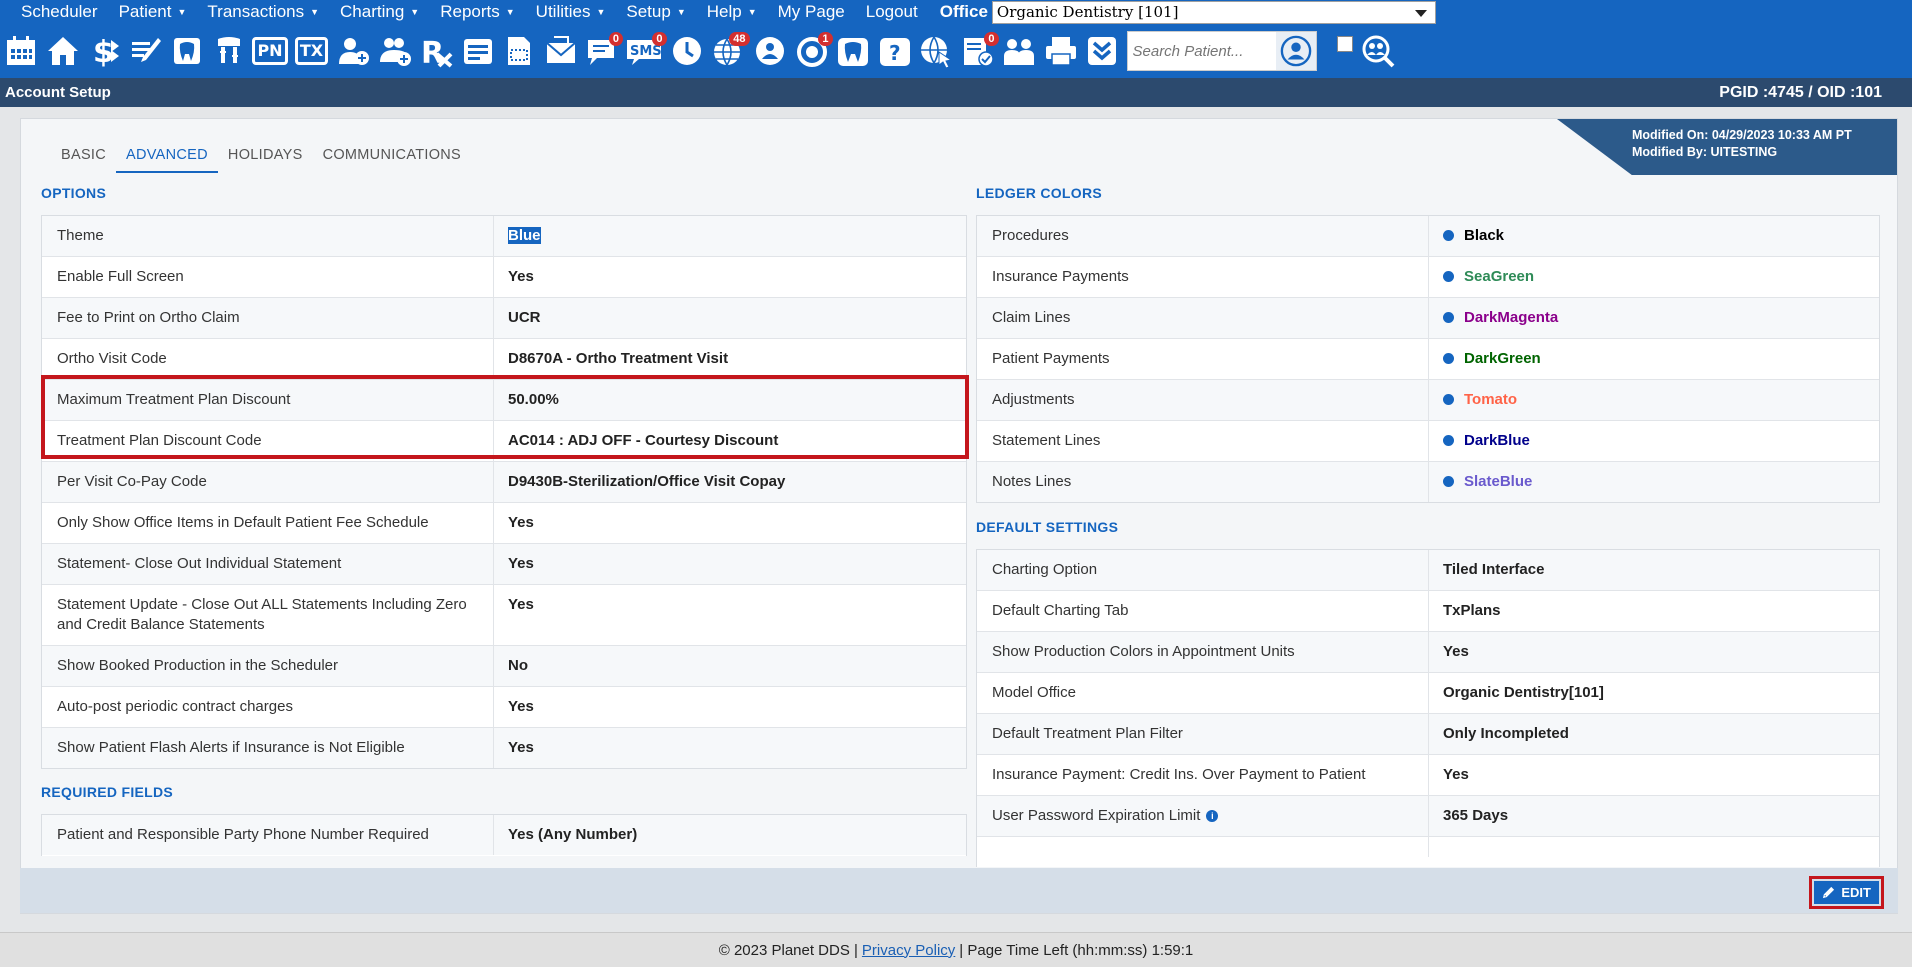  Describe the element at coordinates (392, 160) in the screenshot. I see `tab-communications: COMMUNICATIONS` at that location.